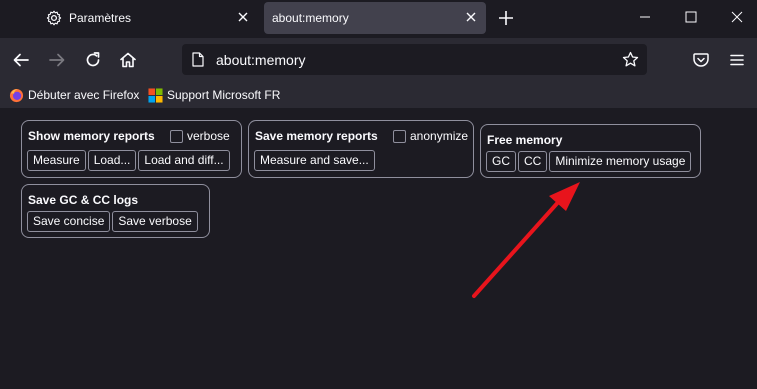  I want to click on url-bar: about:memory, so click(414, 59).